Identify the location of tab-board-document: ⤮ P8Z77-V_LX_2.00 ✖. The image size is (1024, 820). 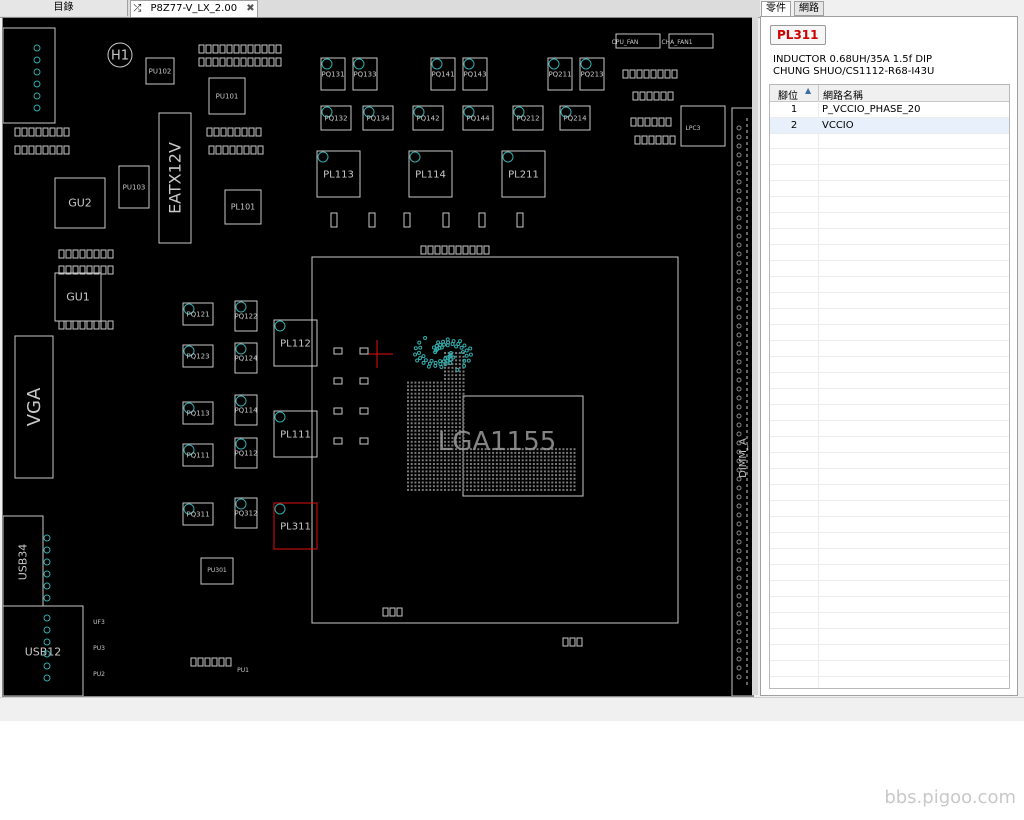
(194, 8).